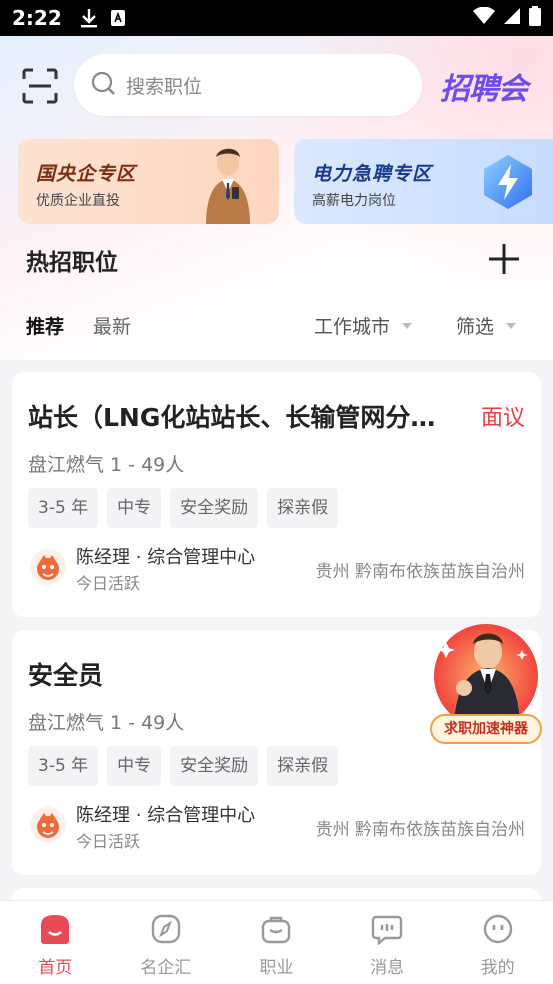  I want to click on lightning-icon, so click(508, 184).